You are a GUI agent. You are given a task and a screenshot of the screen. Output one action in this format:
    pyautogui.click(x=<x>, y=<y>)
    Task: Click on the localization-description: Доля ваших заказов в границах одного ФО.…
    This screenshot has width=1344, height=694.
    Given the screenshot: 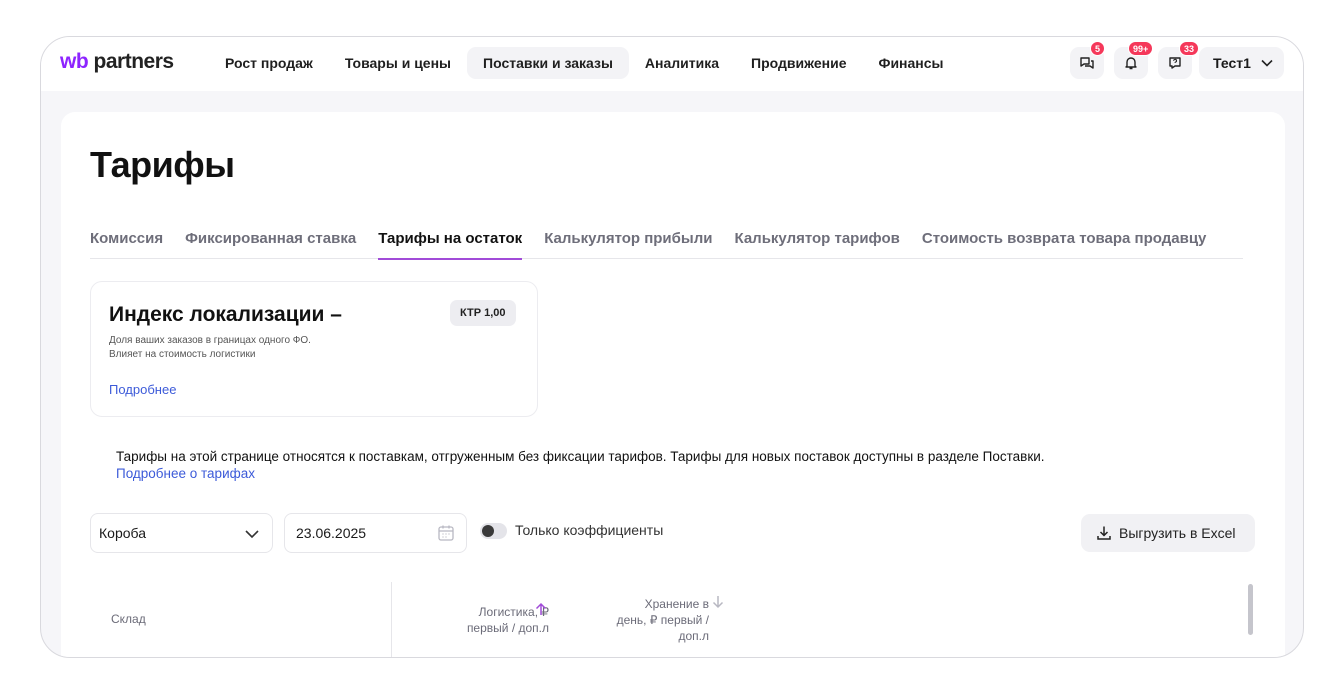 What is the action you would take?
    pyautogui.click(x=210, y=347)
    